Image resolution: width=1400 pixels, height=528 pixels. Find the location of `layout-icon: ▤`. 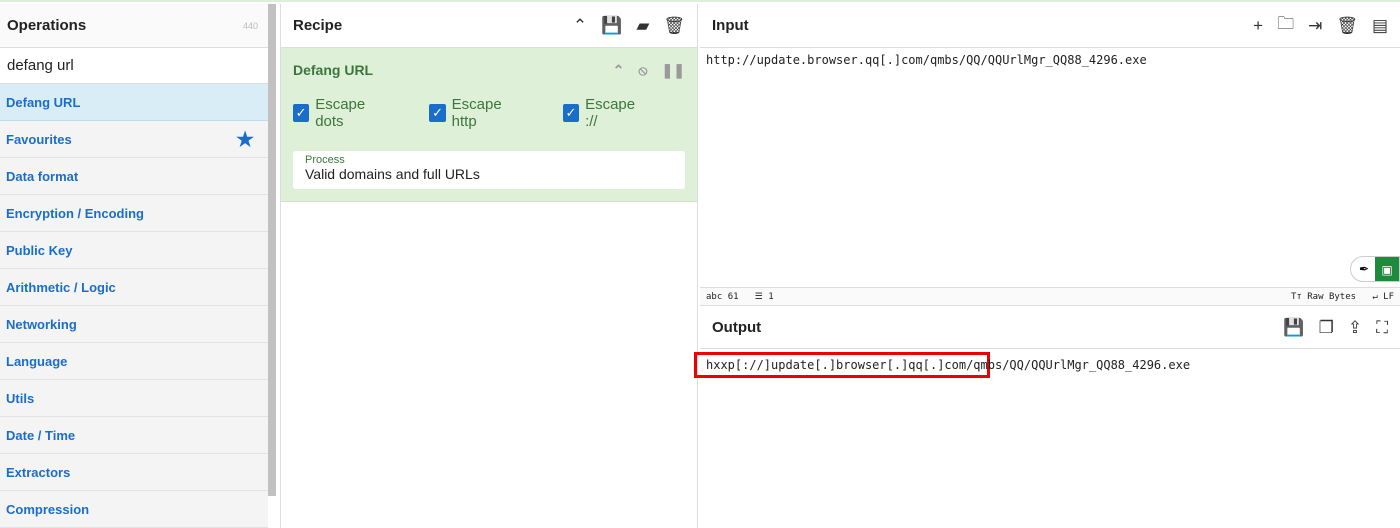

layout-icon: ▤ is located at coordinates (1380, 26).